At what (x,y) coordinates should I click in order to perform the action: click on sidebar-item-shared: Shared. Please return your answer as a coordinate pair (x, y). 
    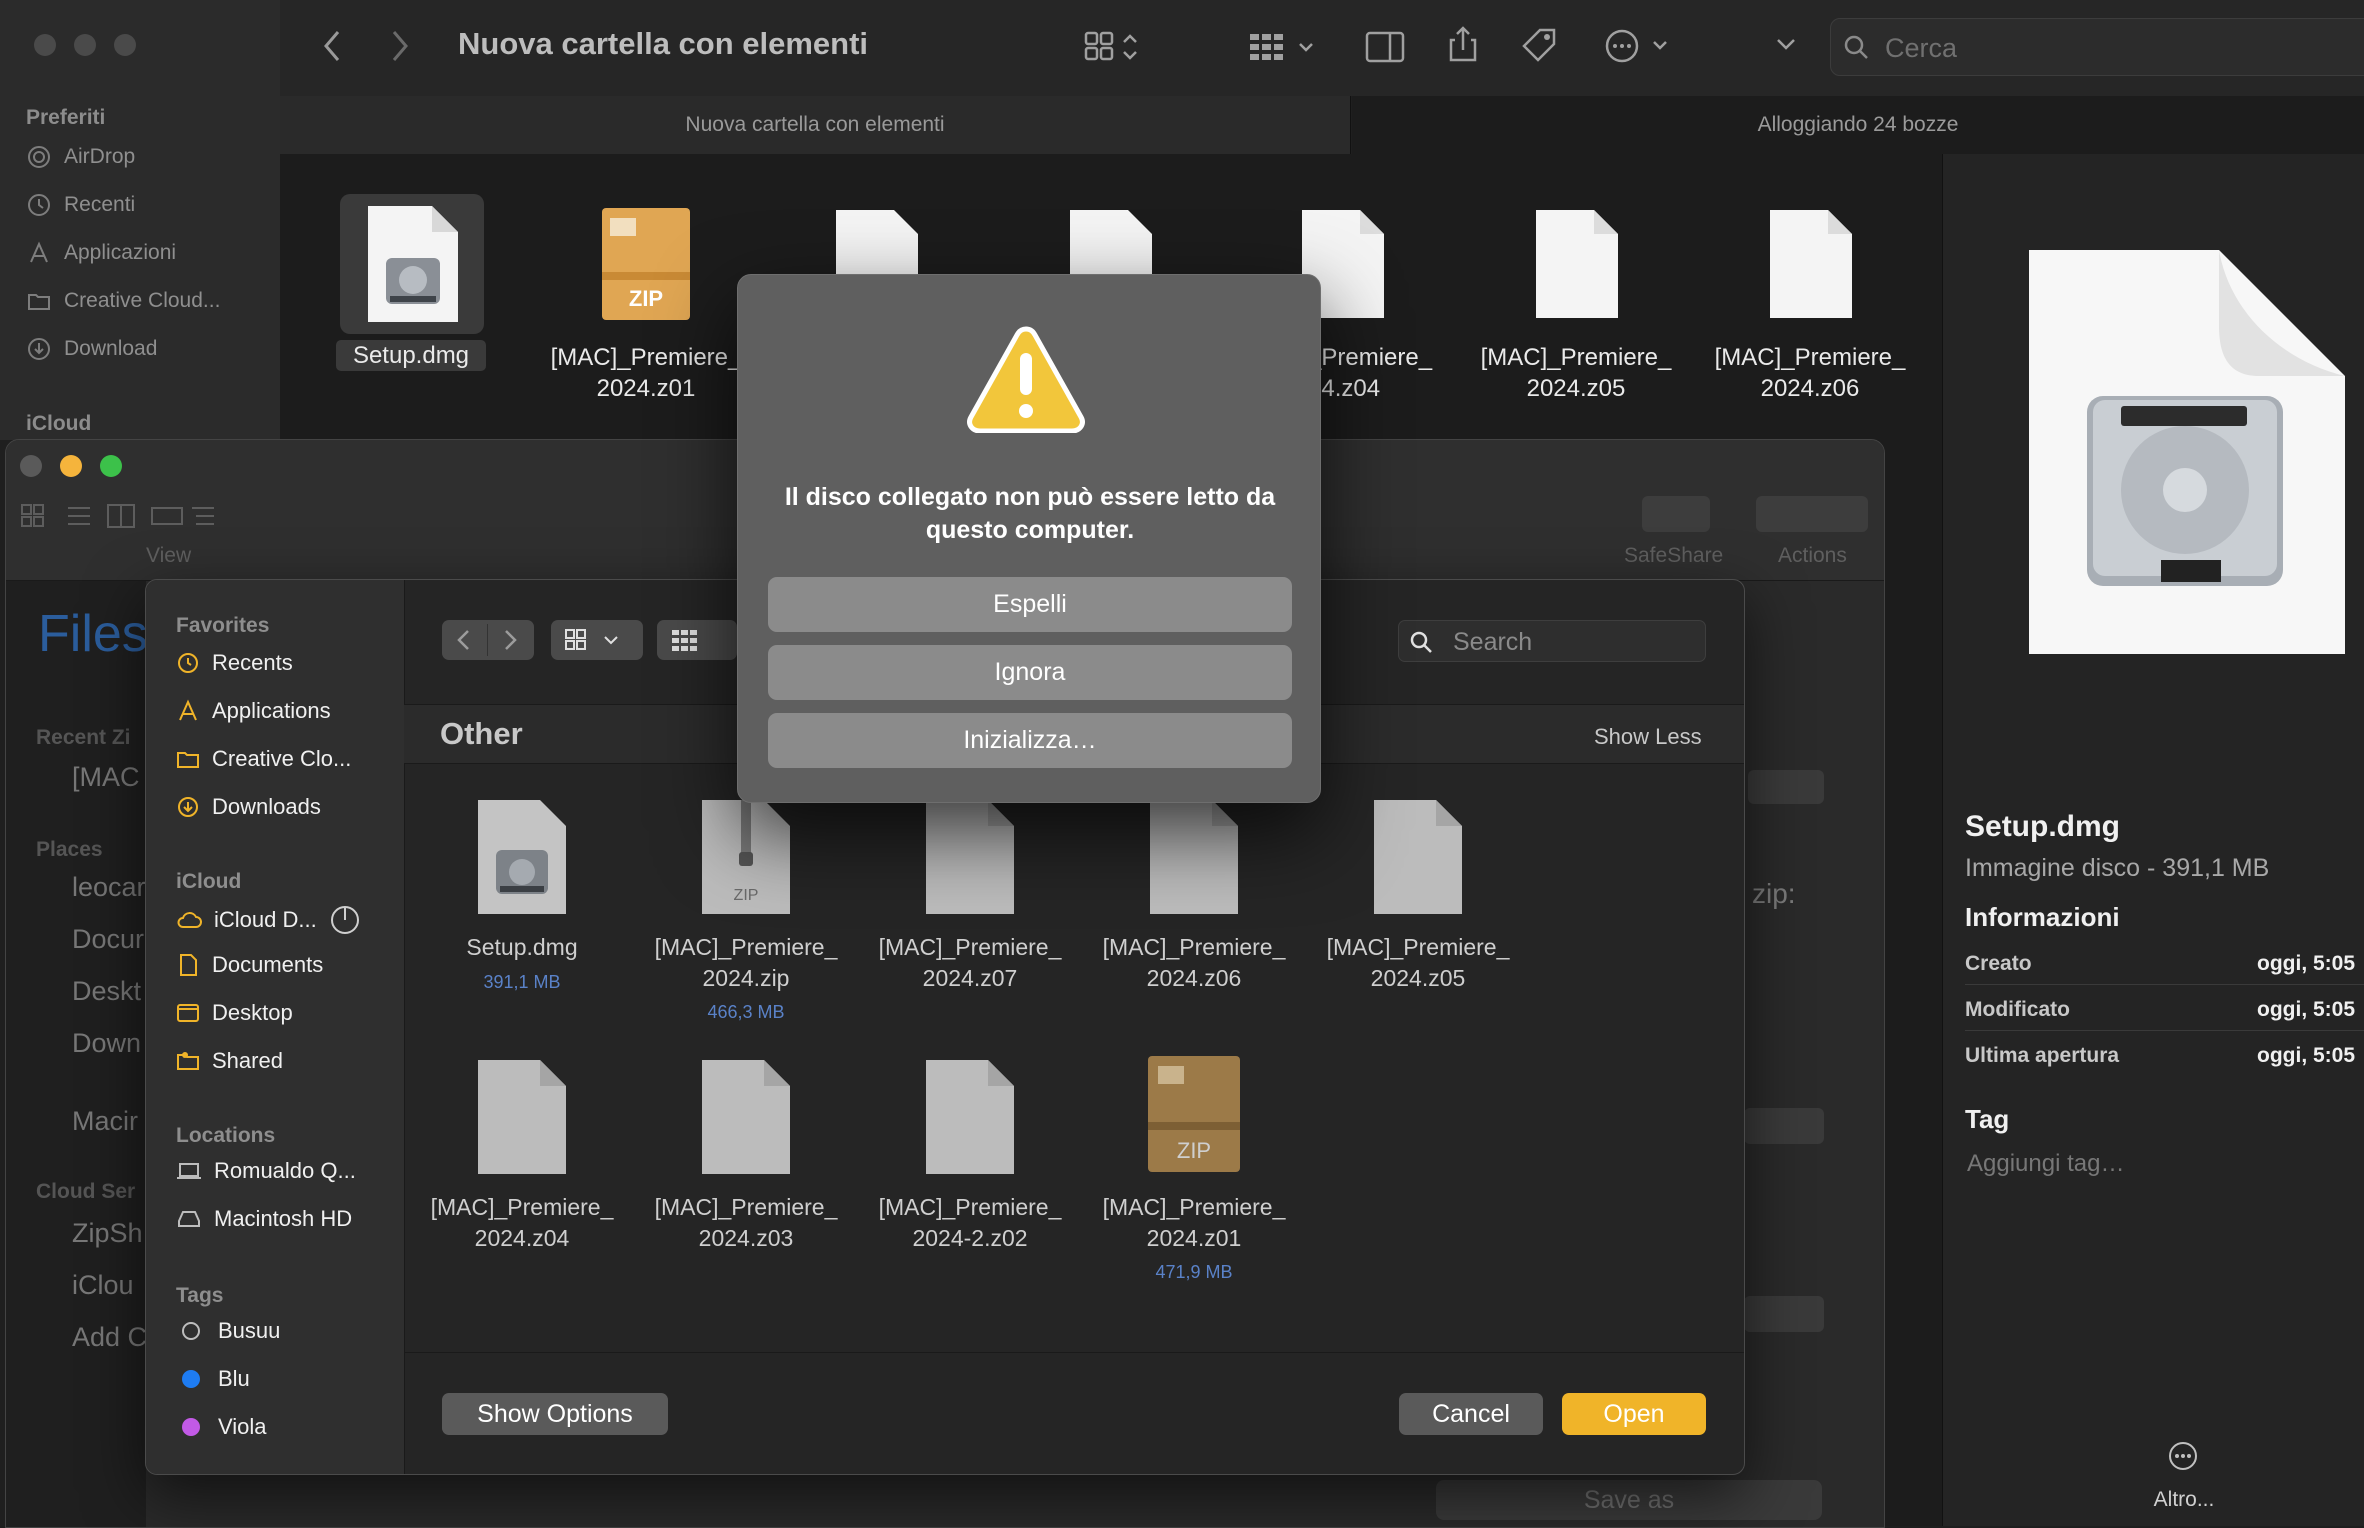
    Looking at the image, I should click on (229, 1061).